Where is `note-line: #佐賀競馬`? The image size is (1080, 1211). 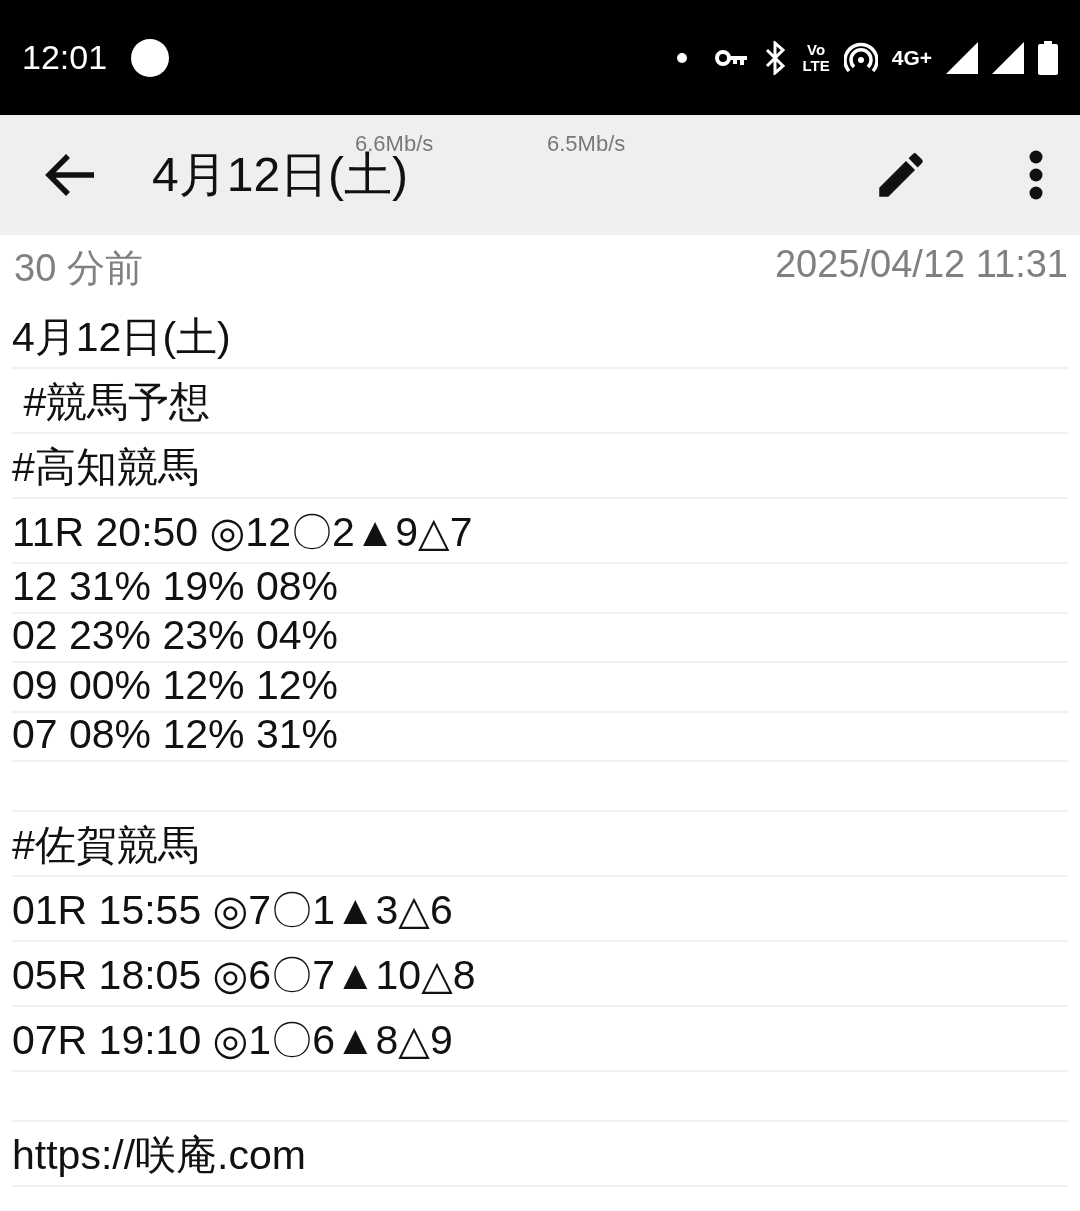
note-line: #佐賀競馬 is located at coordinates (540, 844).